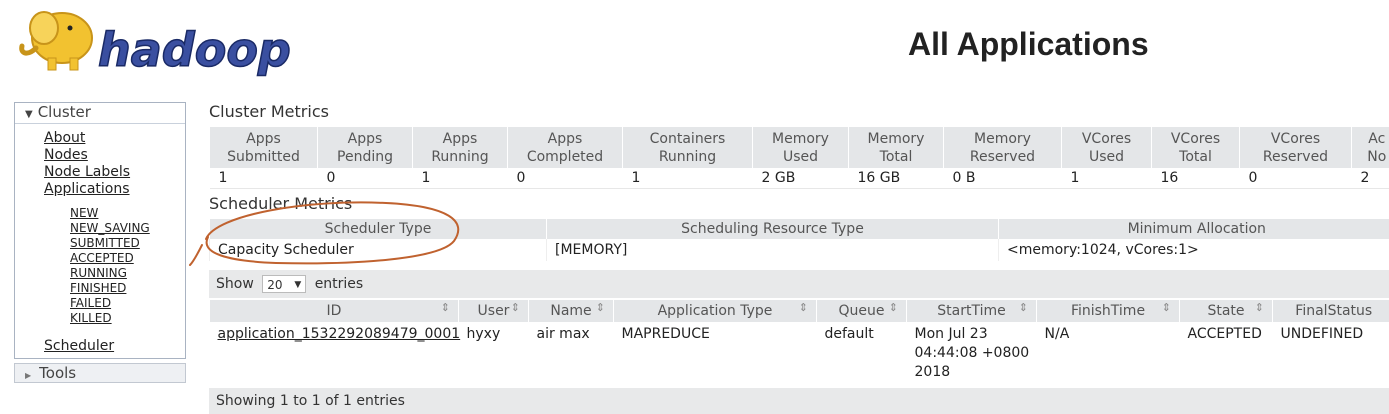 Image resolution: width=1389 pixels, height=414 pixels. I want to click on scheduler-header: Scheduling Resource Type, so click(773, 229).